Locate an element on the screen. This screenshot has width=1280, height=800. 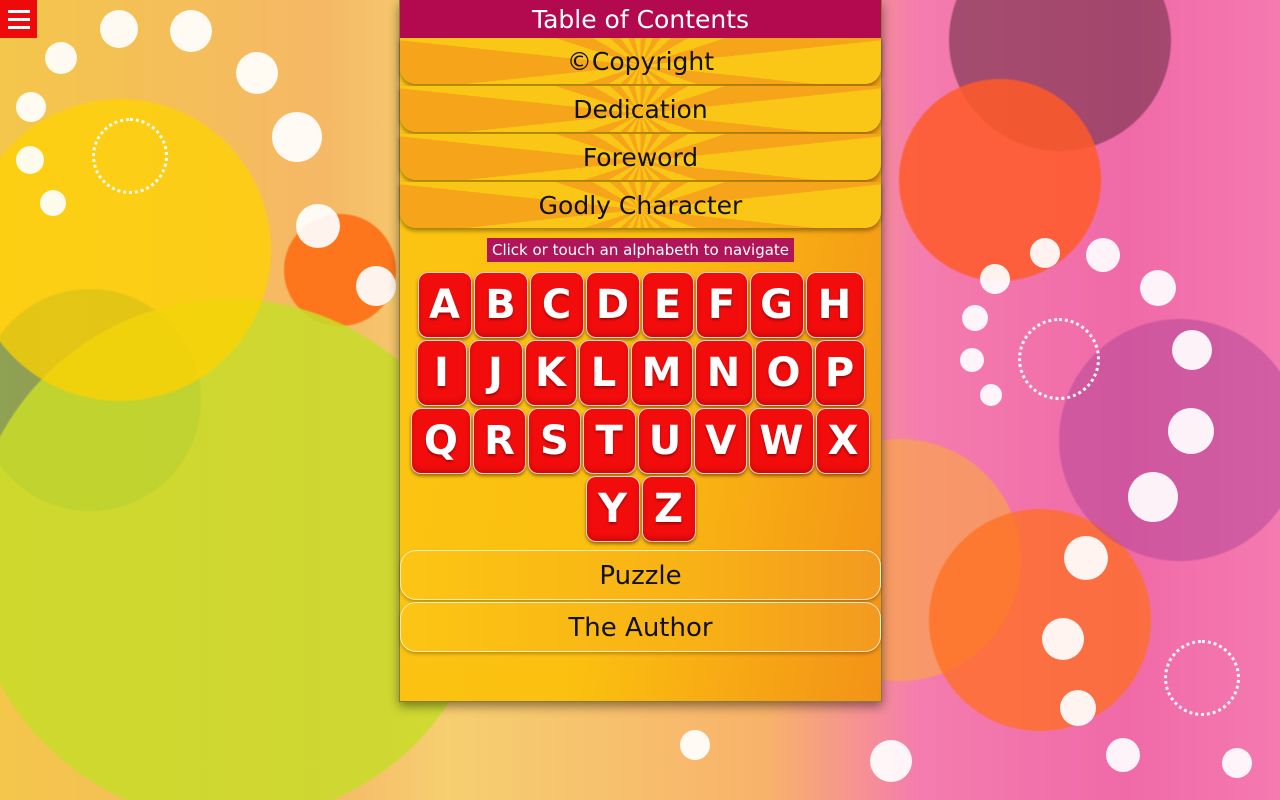
letter-button-x: X is located at coordinates (843, 441).